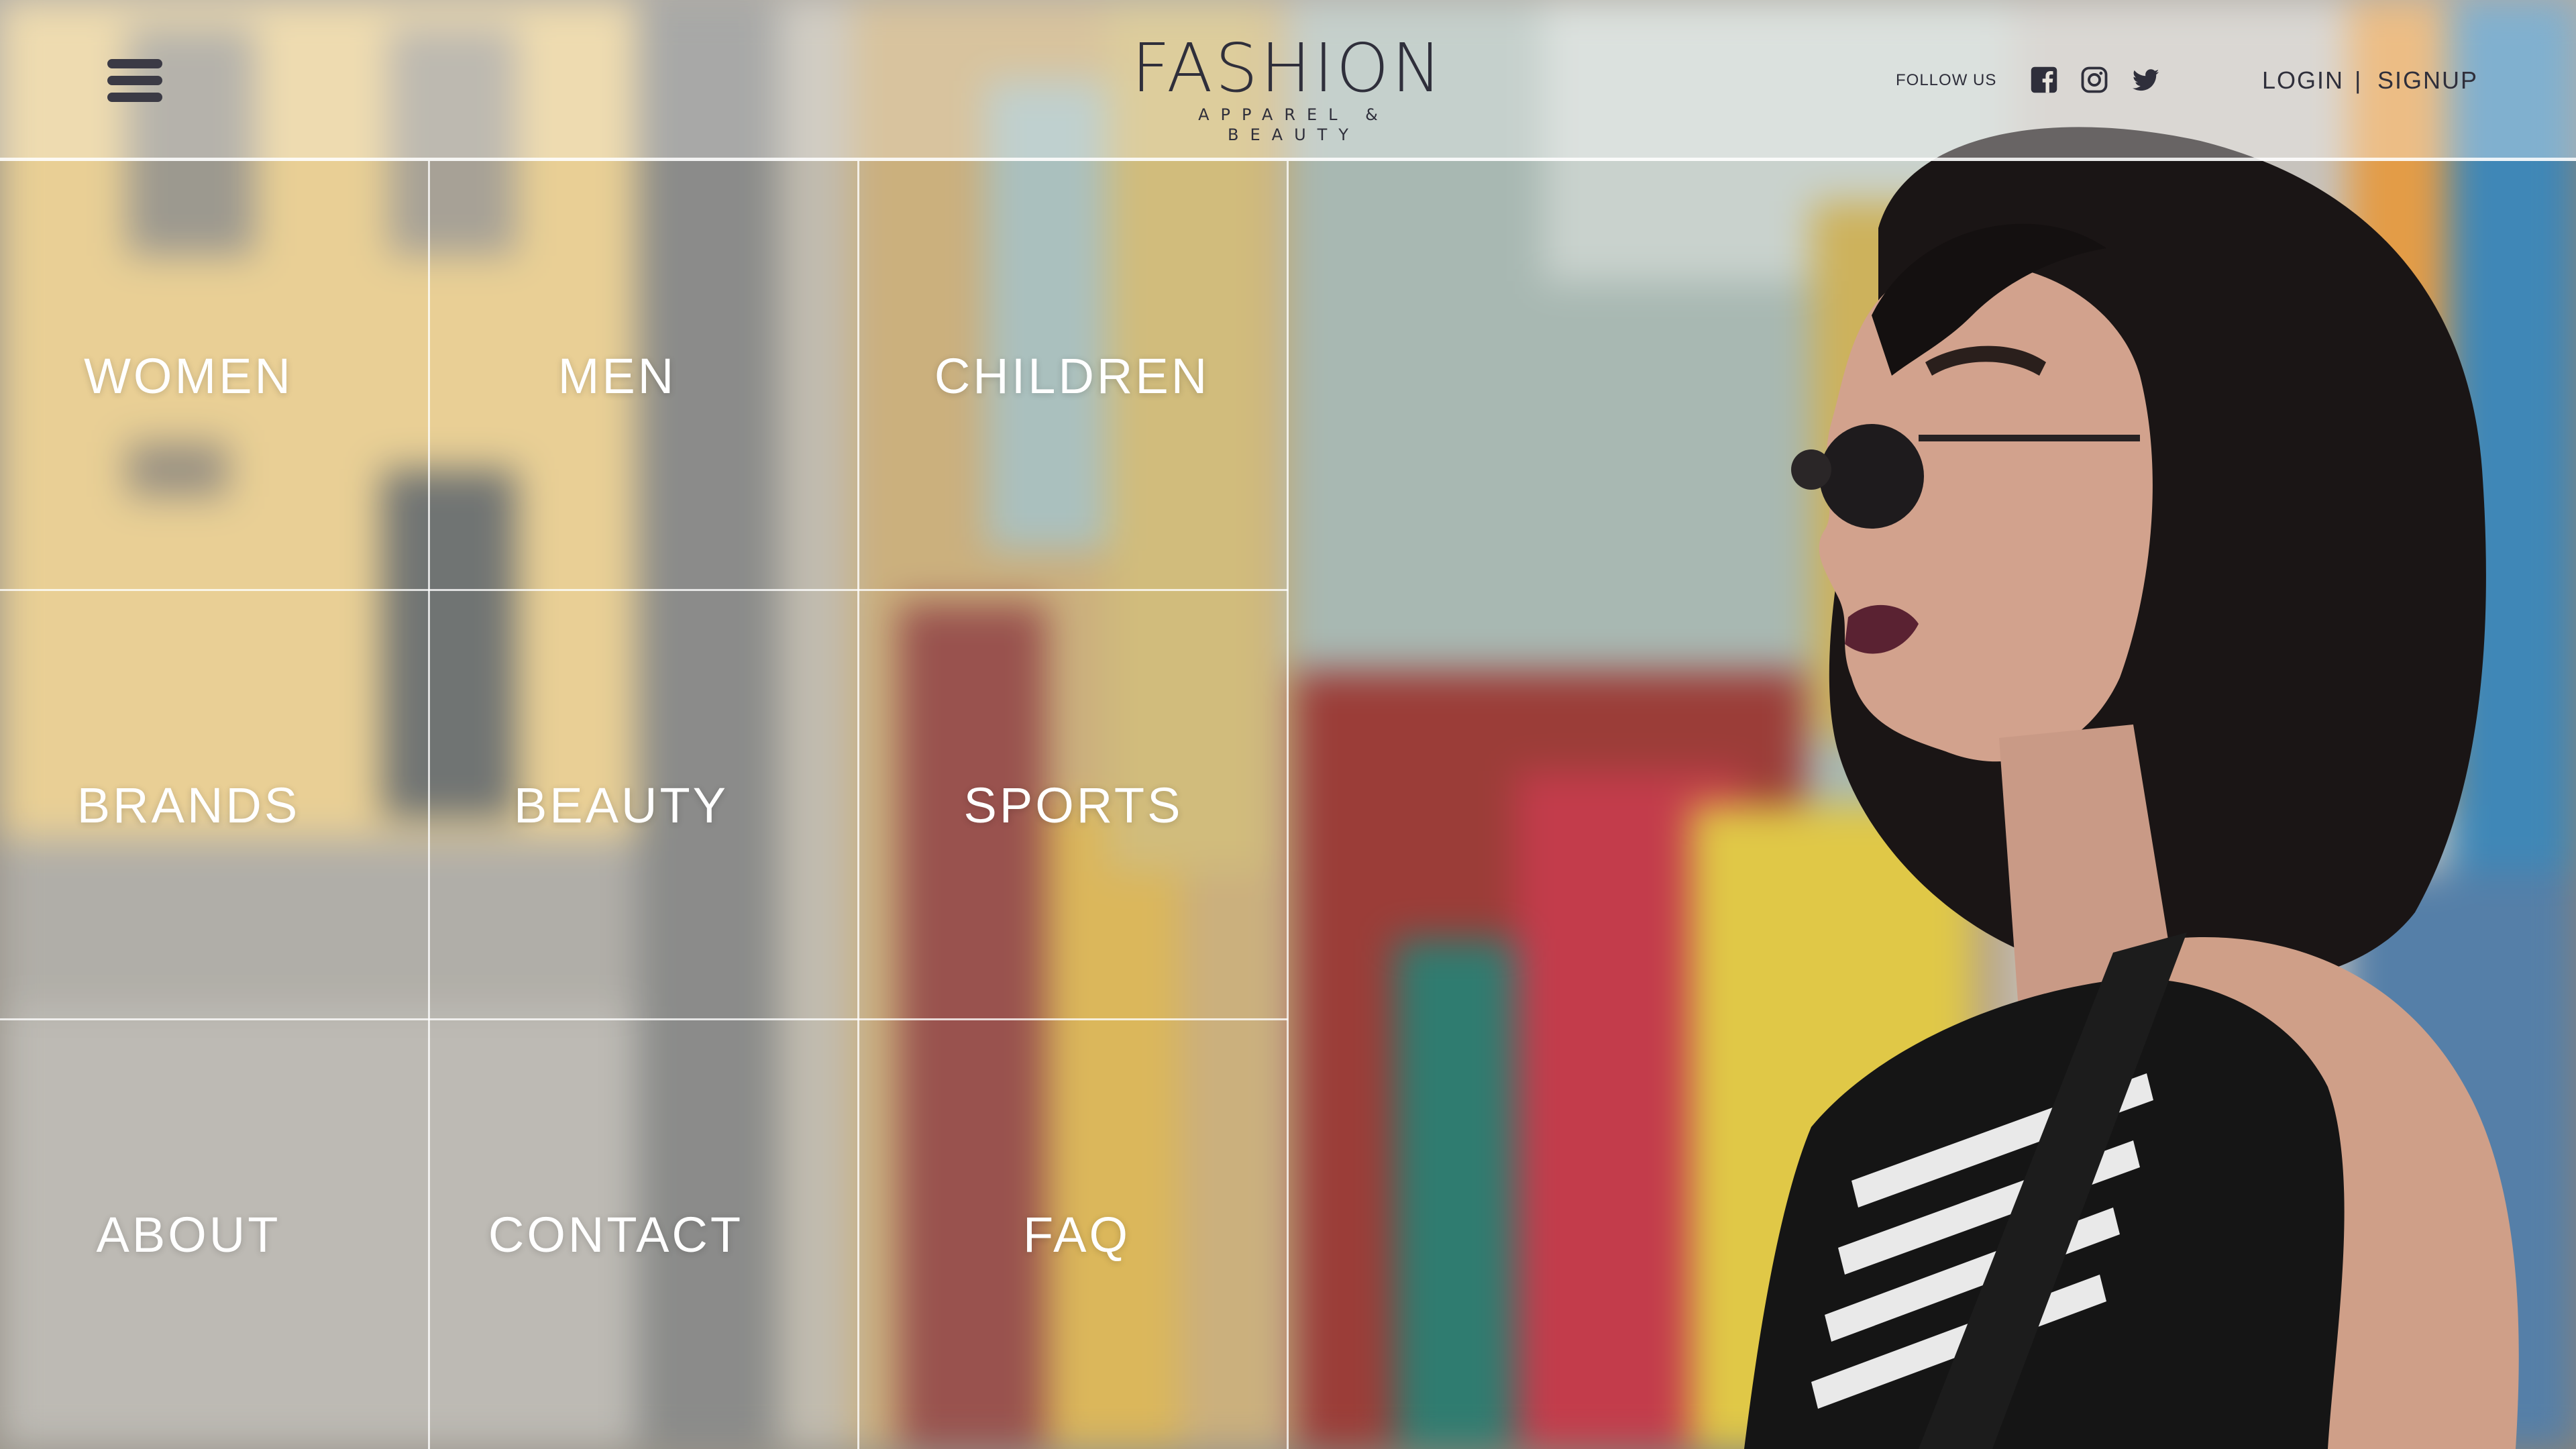 This screenshot has width=2576, height=1449. I want to click on menu-item-children: CHILDREN, so click(1073, 375).